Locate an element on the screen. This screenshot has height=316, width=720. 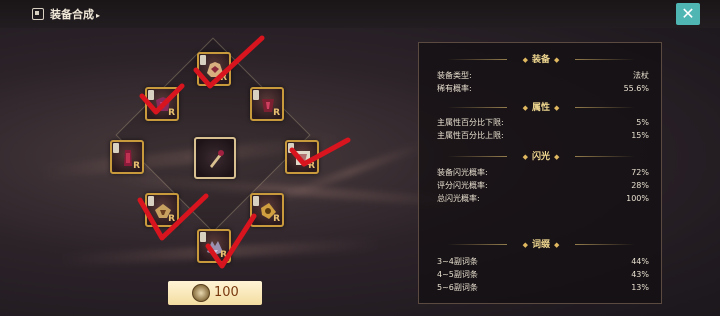
page-title: 装备合成 ▸ is located at coordinates (75, 14).